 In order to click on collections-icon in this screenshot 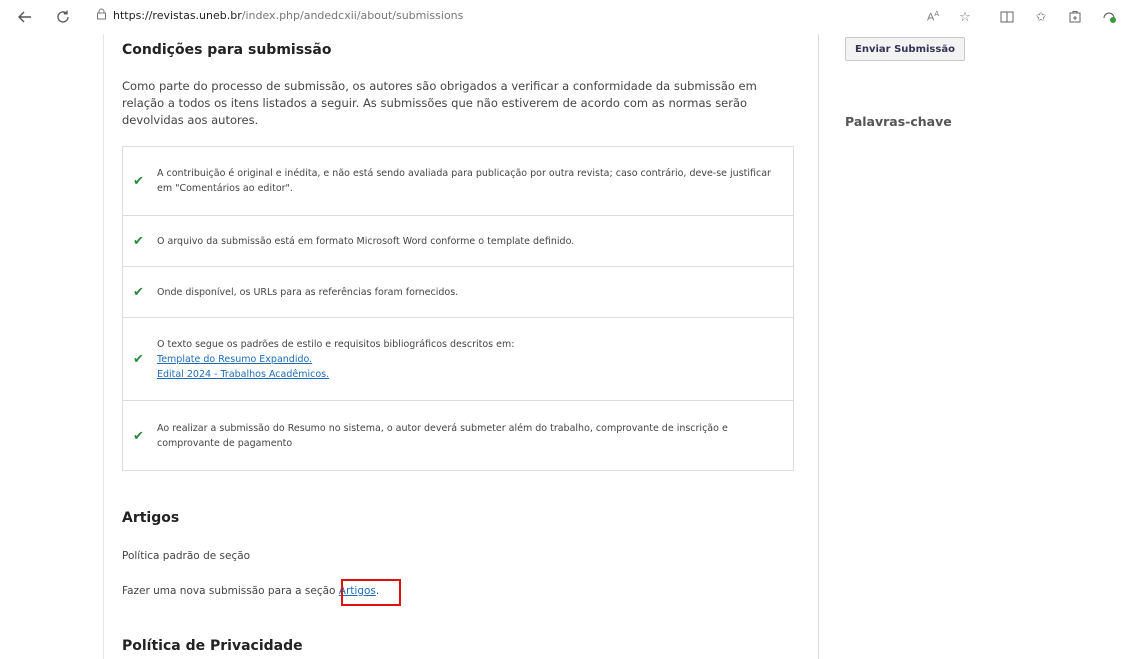, I will do `click(1075, 17)`.